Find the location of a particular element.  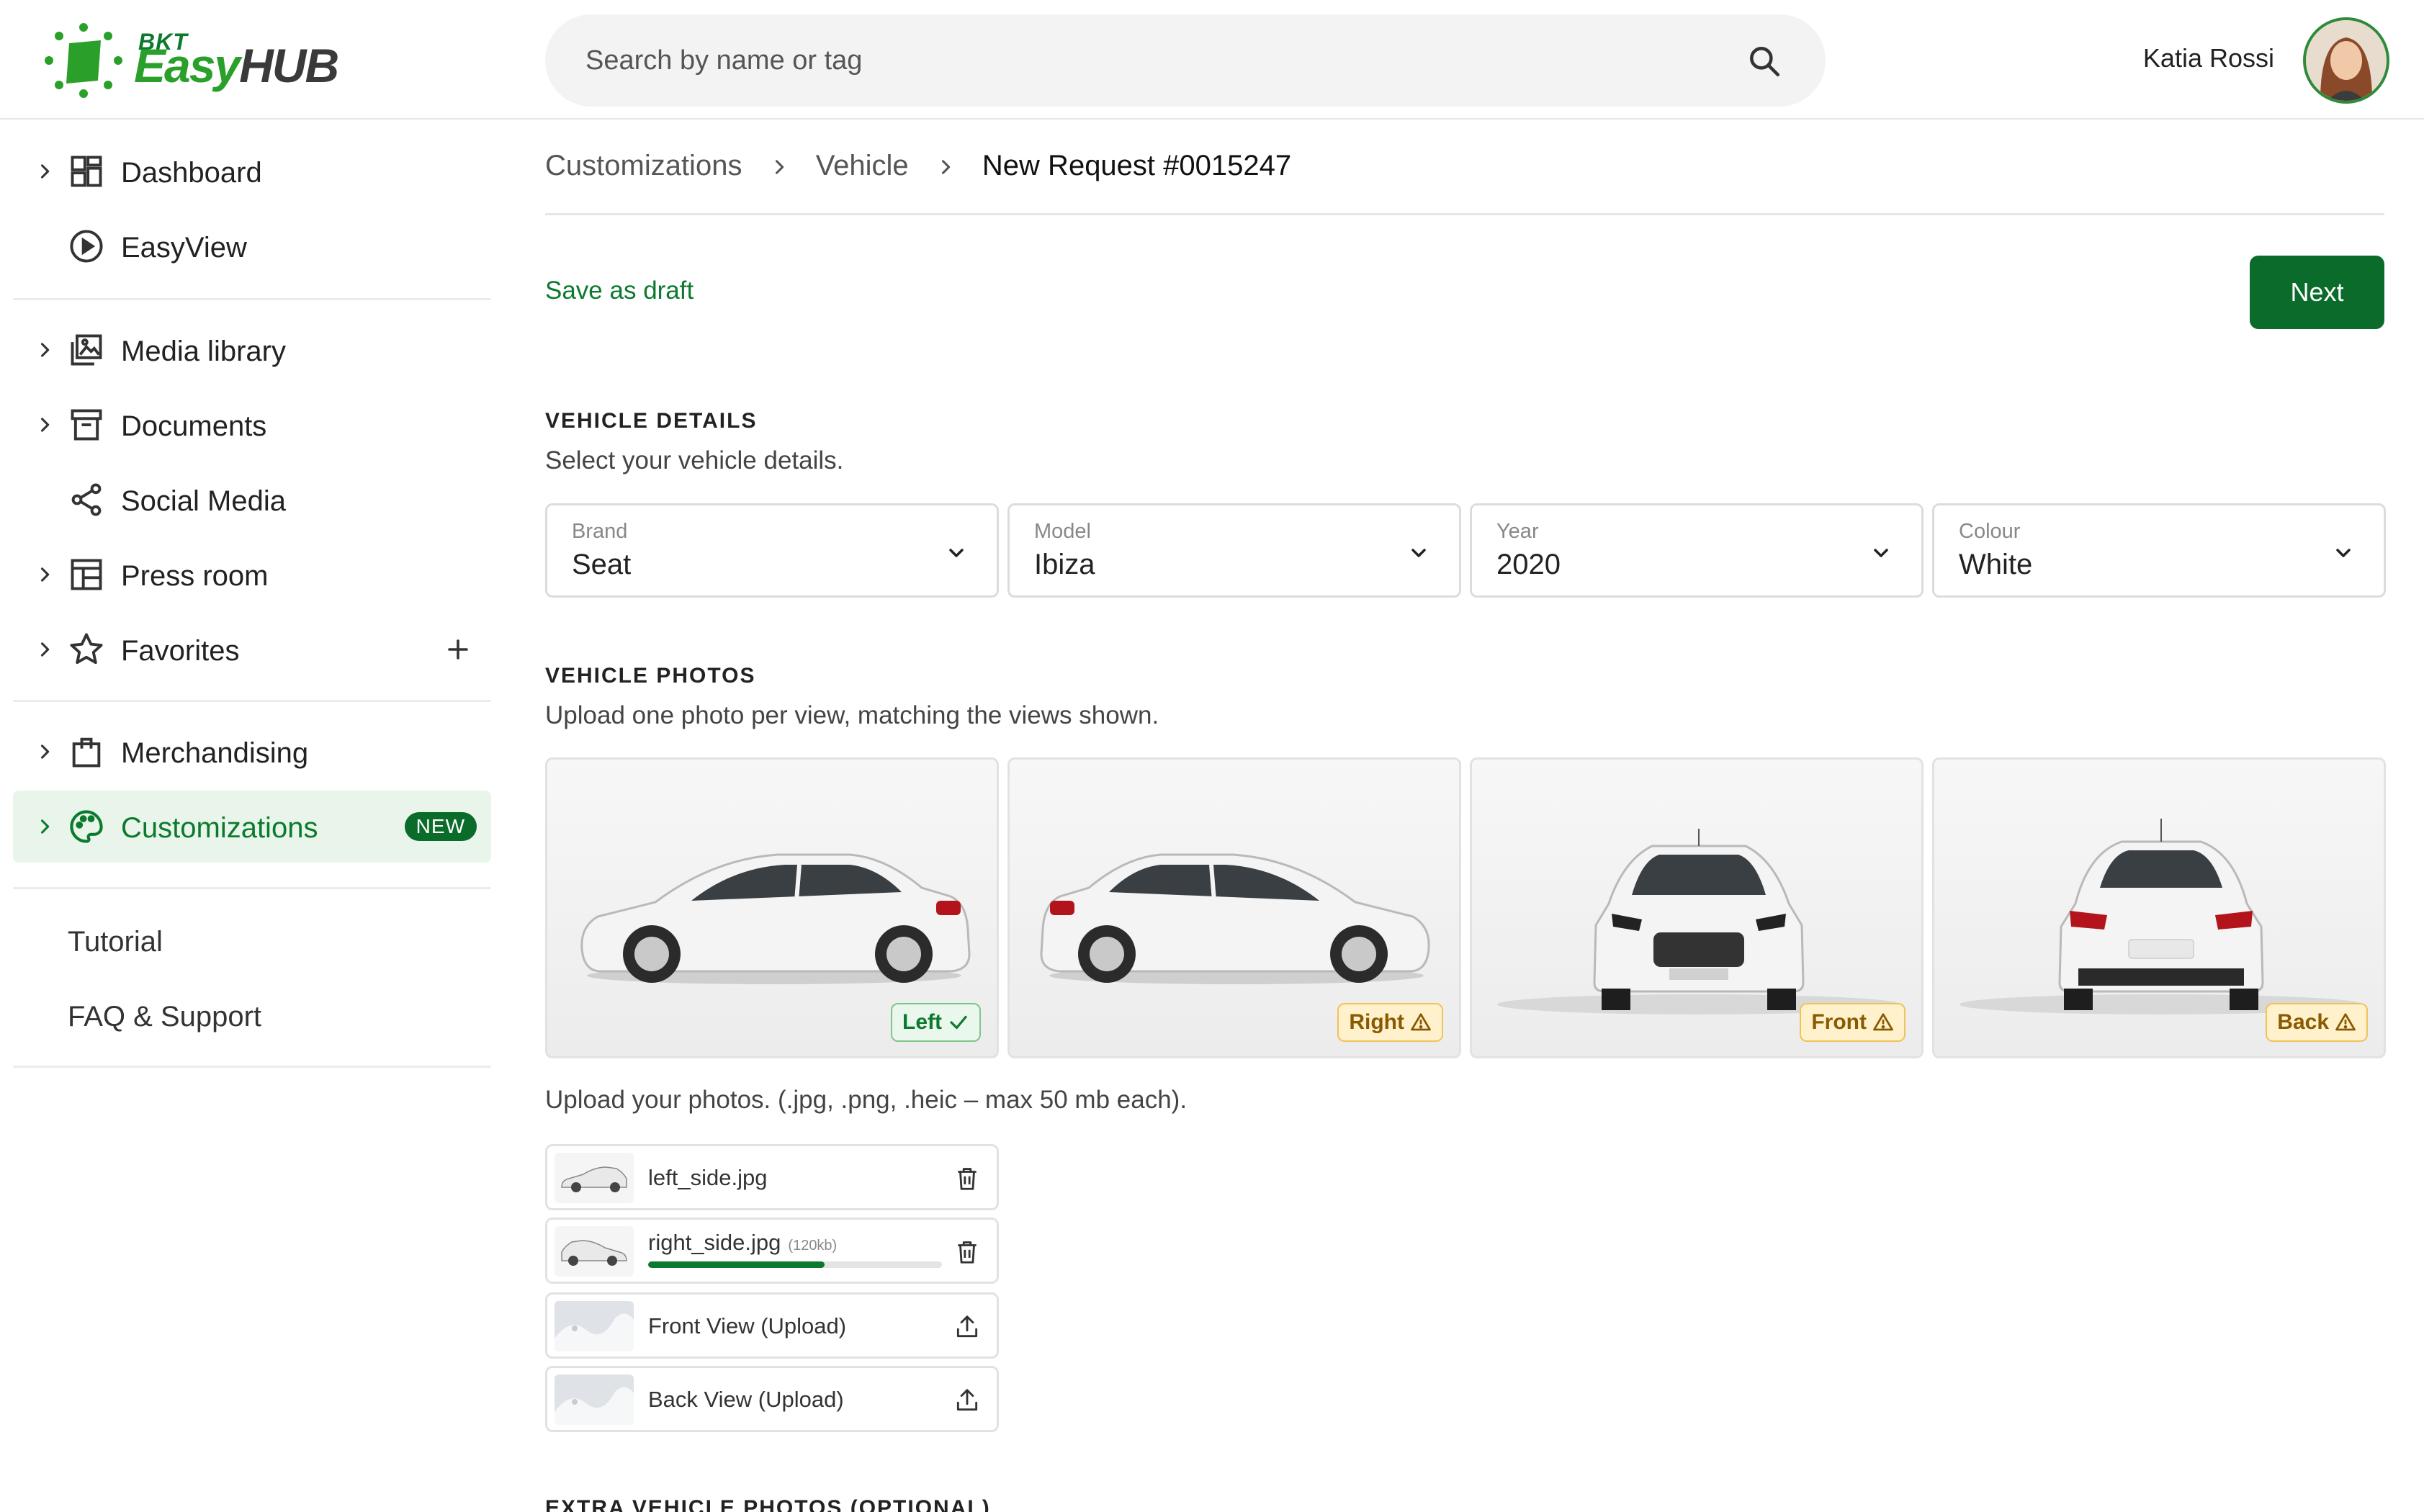

vehicle-details-subtitle: Select your vehicle details. is located at coordinates (694, 460).